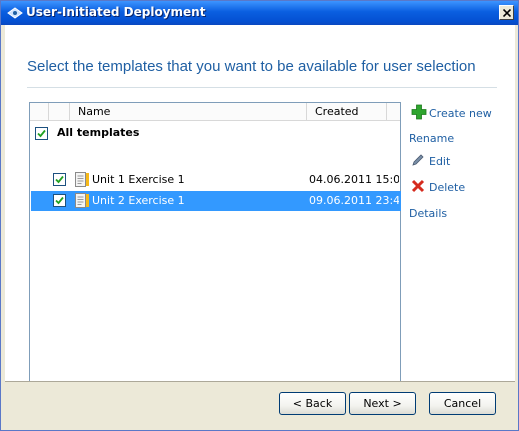 The width and height of the screenshot is (519, 431). What do you see at coordinates (419, 112) in the screenshot?
I see `plus-icon` at bounding box center [419, 112].